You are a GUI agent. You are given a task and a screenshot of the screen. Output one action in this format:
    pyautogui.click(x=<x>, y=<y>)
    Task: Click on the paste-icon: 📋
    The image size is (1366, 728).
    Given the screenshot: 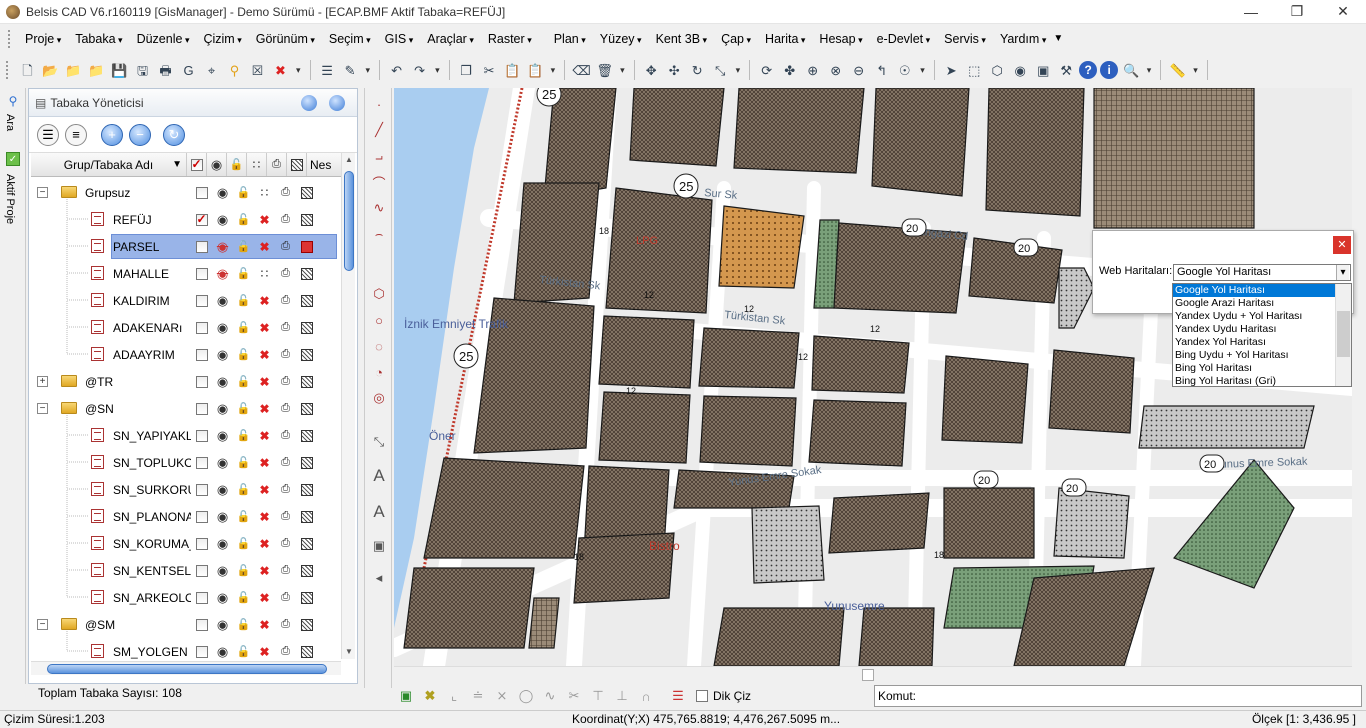 What is the action you would take?
    pyautogui.click(x=512, y=70)
    